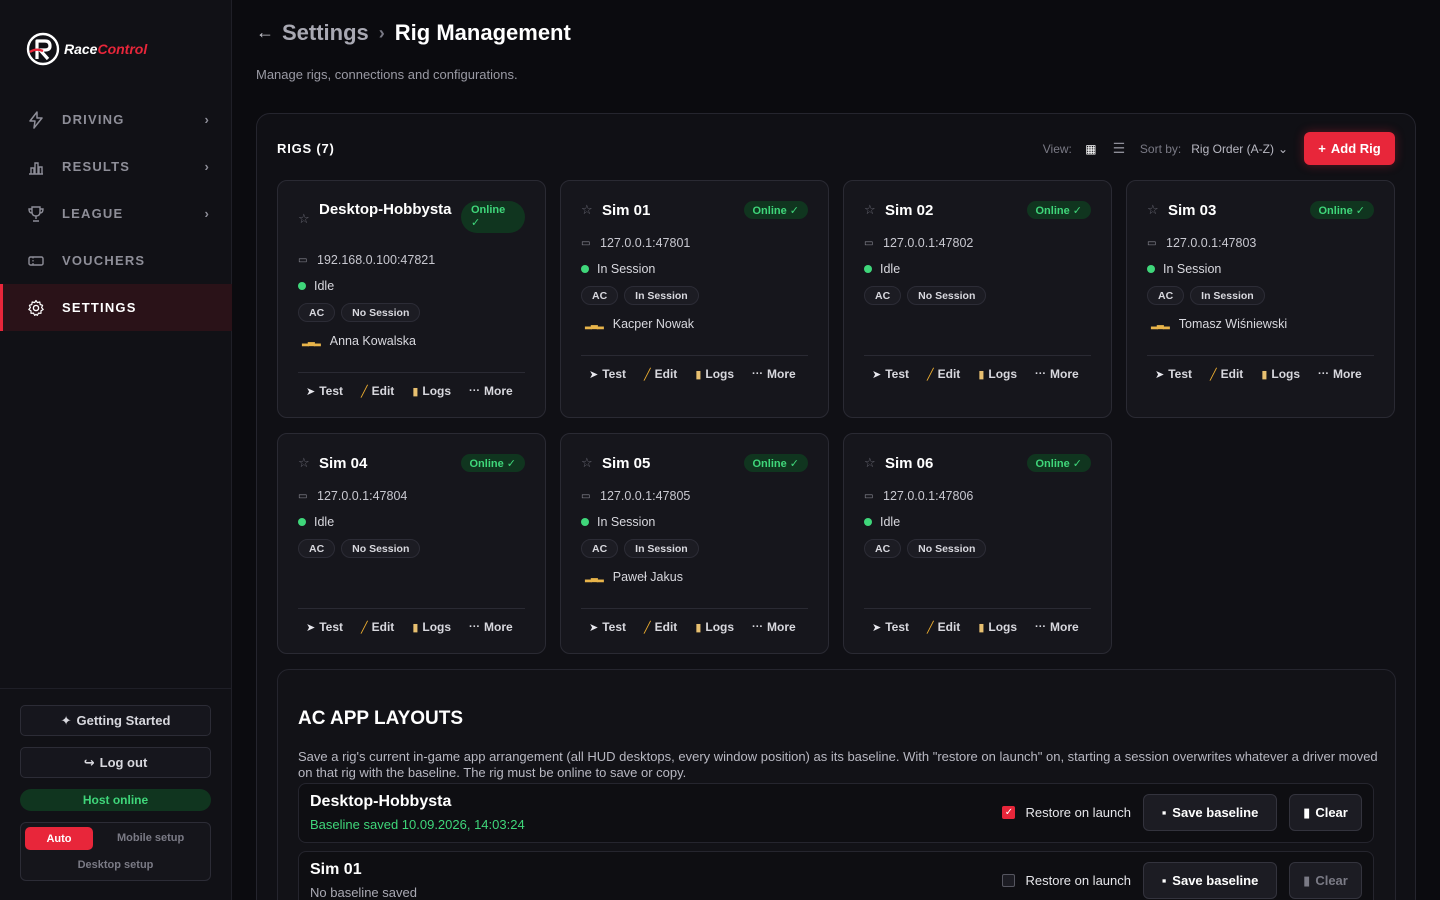  What do you see at coordinates (981, 374) in the screenshot?
I see `scroll-icon: ▮` at bounding box center [981, 374].